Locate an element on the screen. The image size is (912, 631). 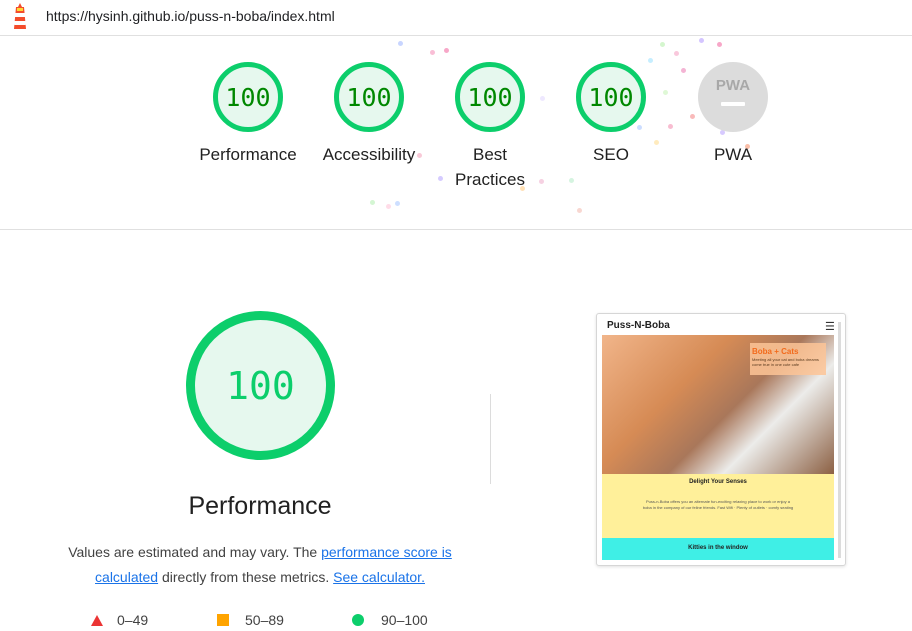
desc-text: directly from these metrics. is located at coordinates (246, 577).